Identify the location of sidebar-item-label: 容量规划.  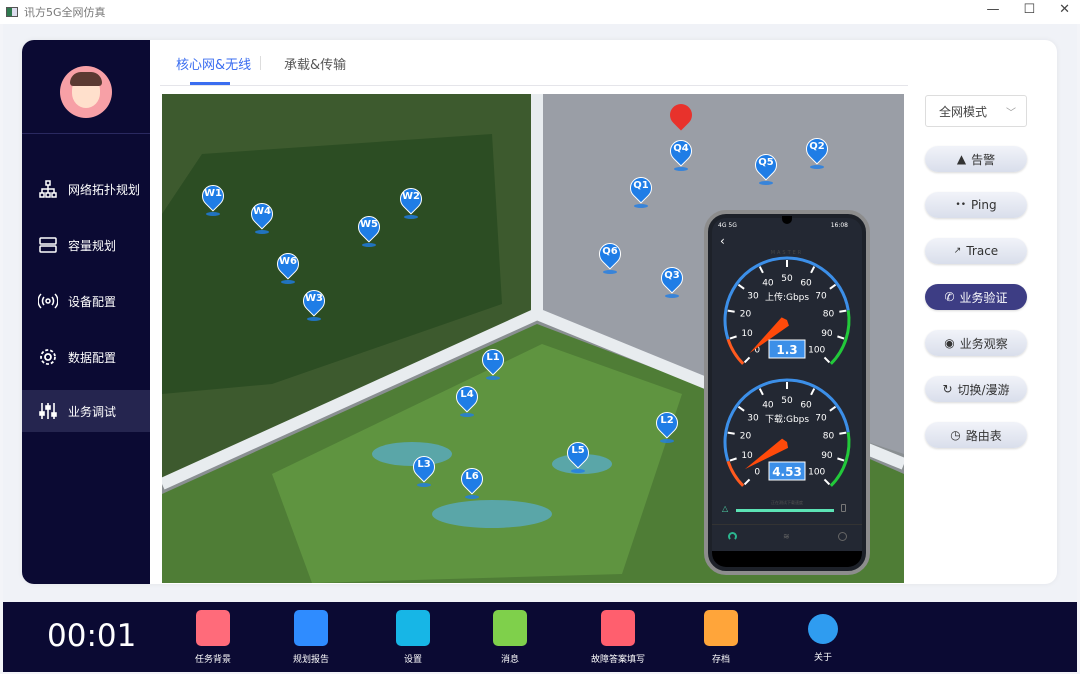
(92, 245).